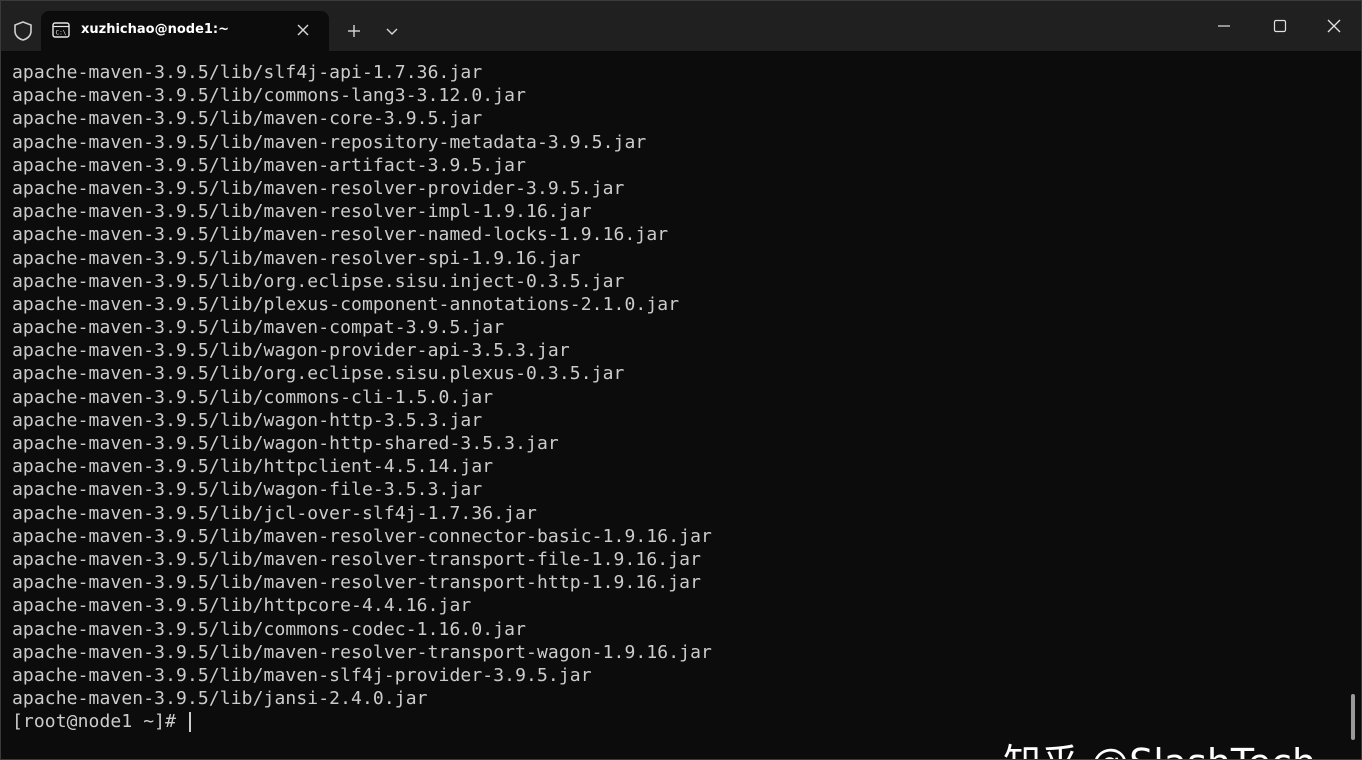  What do you see at coordinates (99, 722) in the screenshot?
I see `shell-prompt: [root@node1 ~]#` at bounding box center [99, 722].